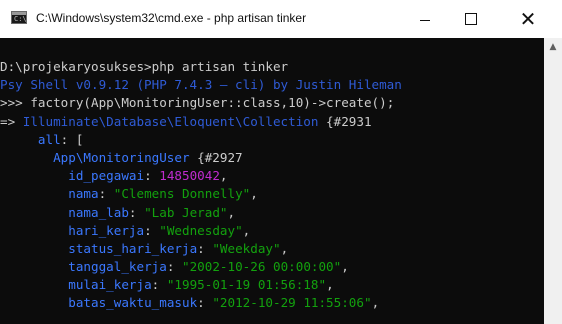  What do you see at coordinates (272, 140) in the screenshot?
I see `all-line: all: [` at bounding box center [272, 140].